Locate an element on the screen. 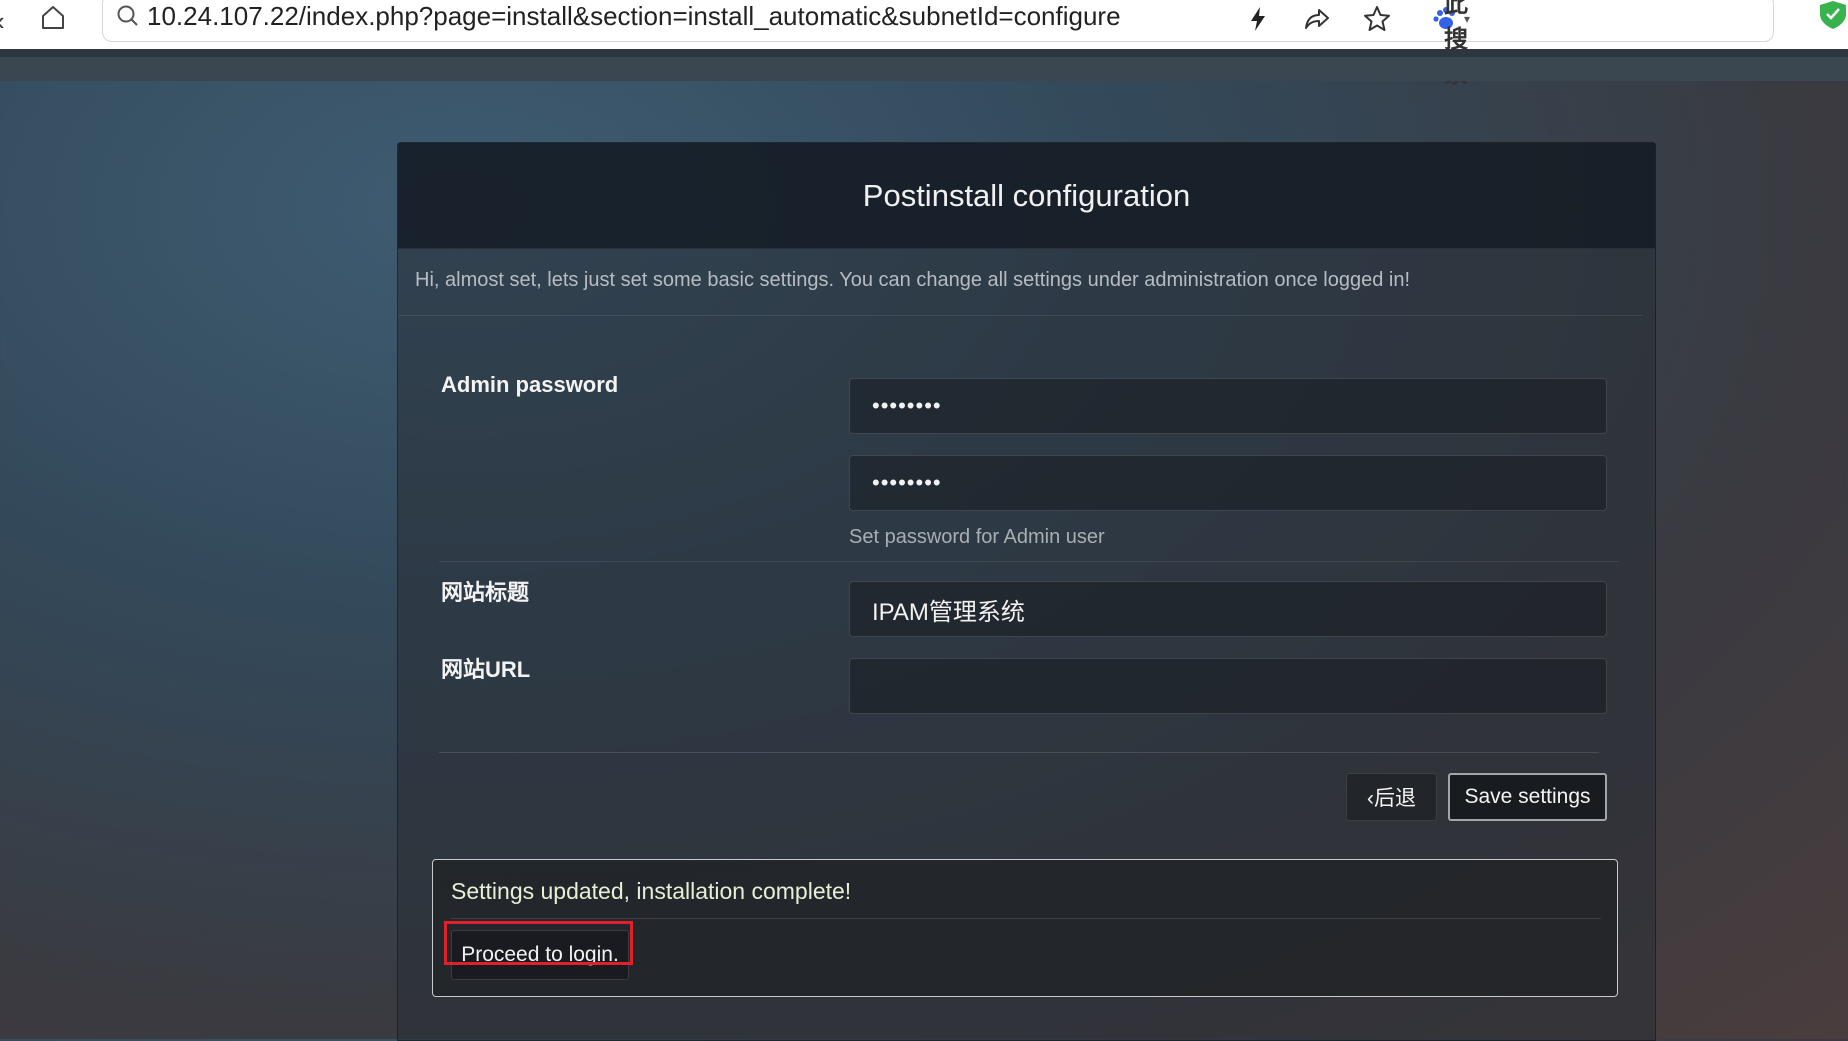 This screenshot has height=1041, width=1848. page-top-stripe is located at coordinates (924, 53).